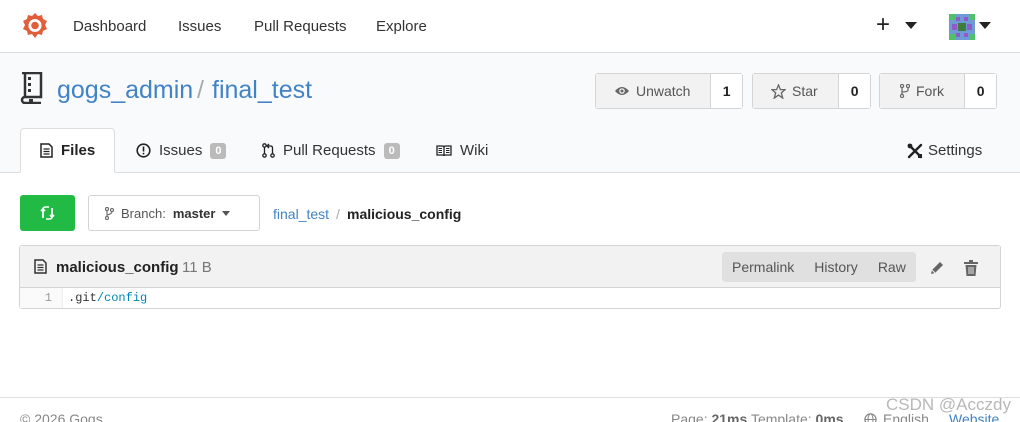 This screenshot has height=422, width=1020. Describe the element at coordinates (143, 213) in the screenshot. I see `branch-prefix: Branch:` at that location.